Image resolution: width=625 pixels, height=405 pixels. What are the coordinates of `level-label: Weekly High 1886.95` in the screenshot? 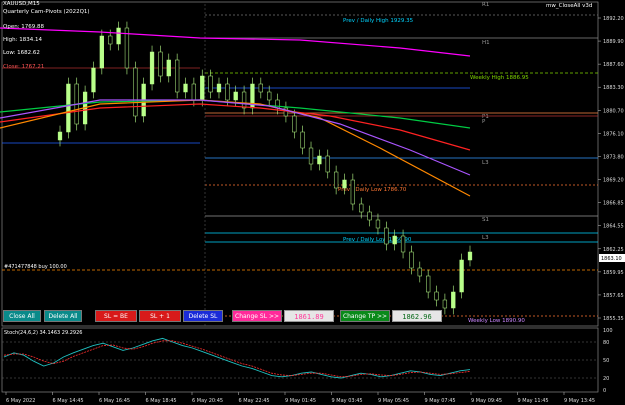 It's located at (499, 78).